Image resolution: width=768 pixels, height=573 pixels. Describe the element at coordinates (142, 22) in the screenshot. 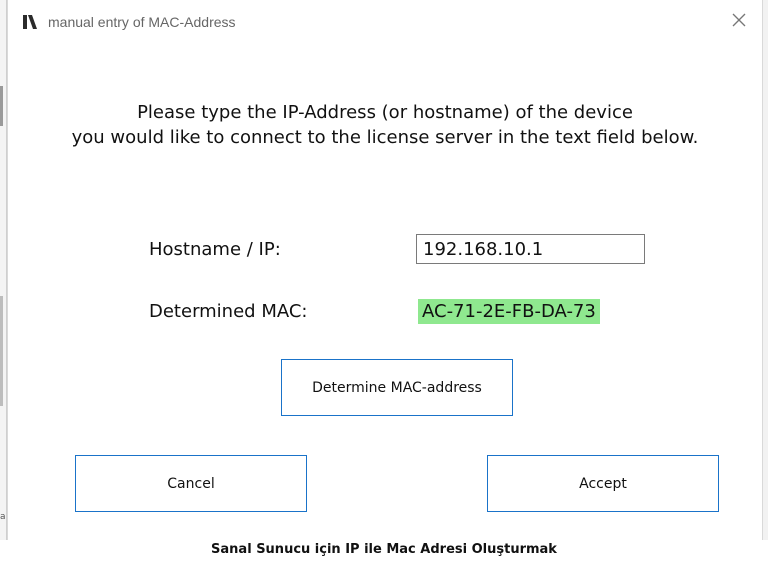

I see `window-title: manual entry of MAC-Address` at that location.